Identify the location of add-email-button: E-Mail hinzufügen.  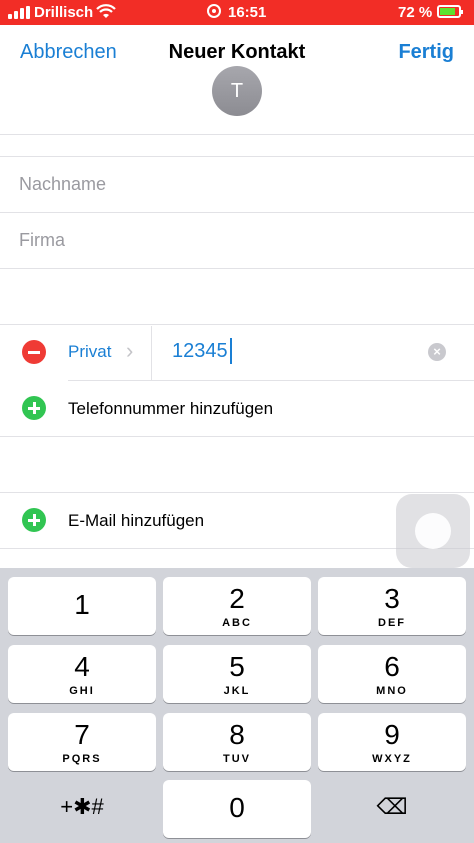
(136, 521).